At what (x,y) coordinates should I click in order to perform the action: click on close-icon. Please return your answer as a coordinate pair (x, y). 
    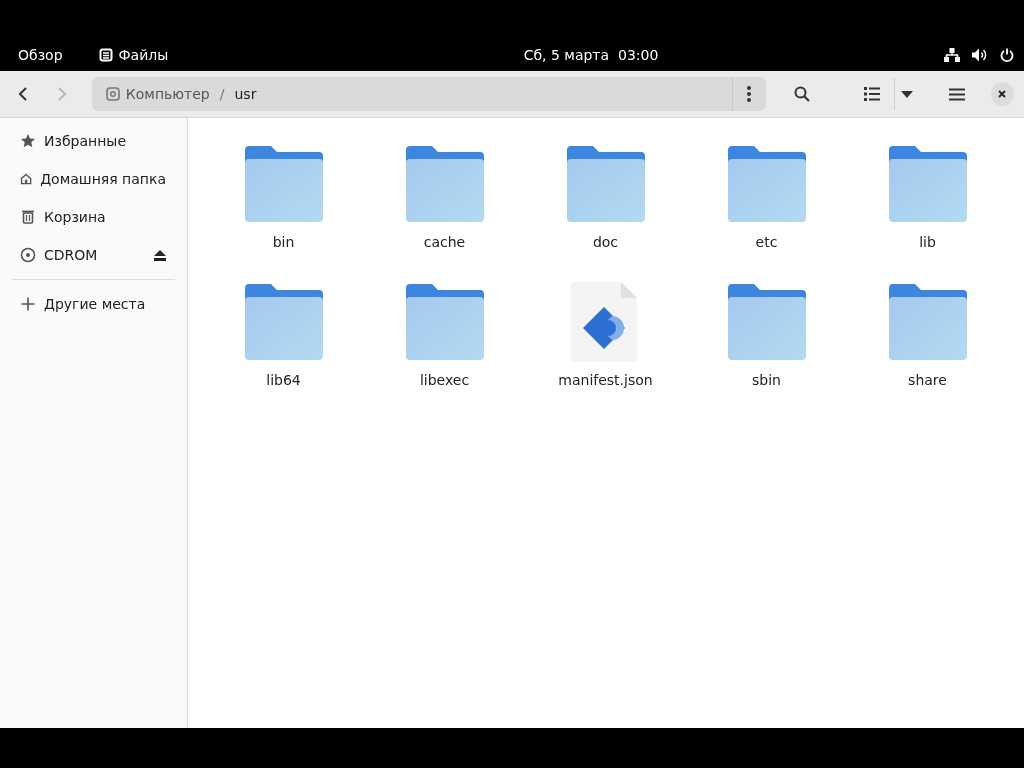
    Looking at the image, I should click on (1002, 94).